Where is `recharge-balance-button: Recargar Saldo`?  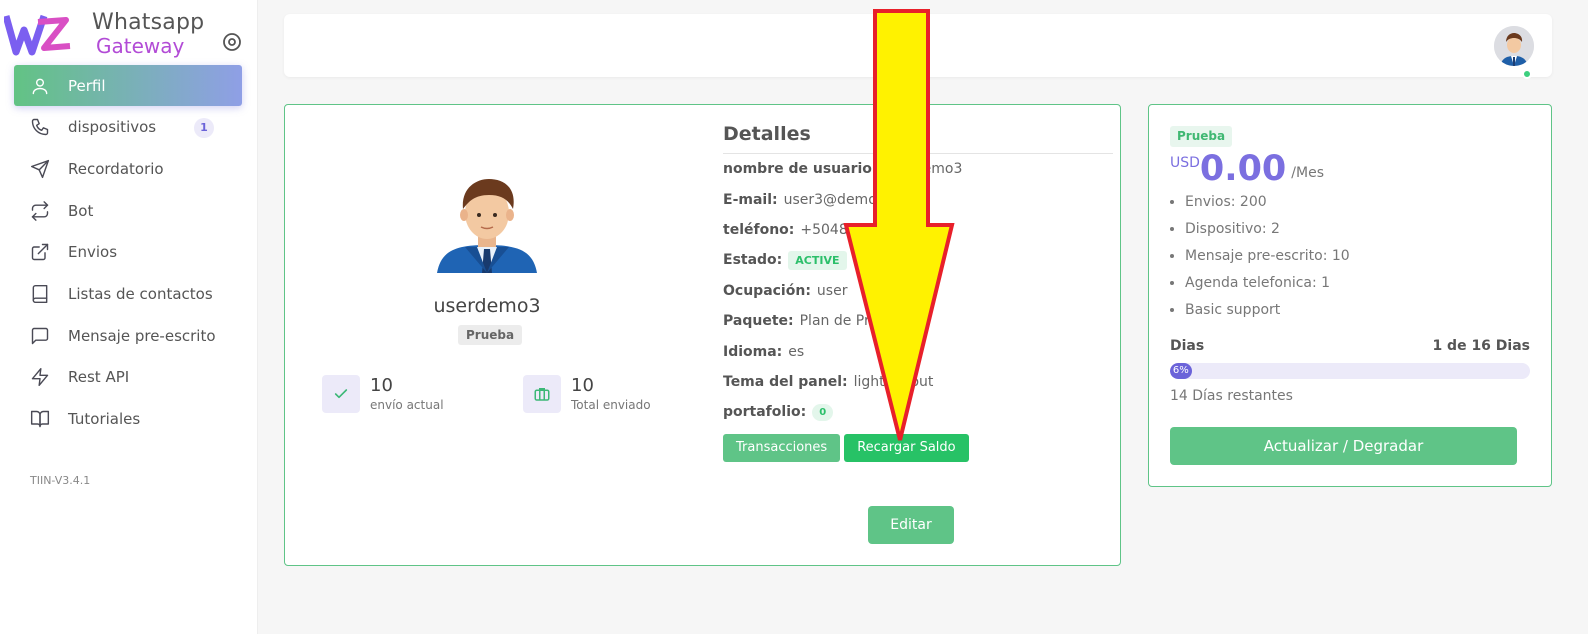
recharge-balance-button: Recargar Saldo is located at coordinates (906, 447).